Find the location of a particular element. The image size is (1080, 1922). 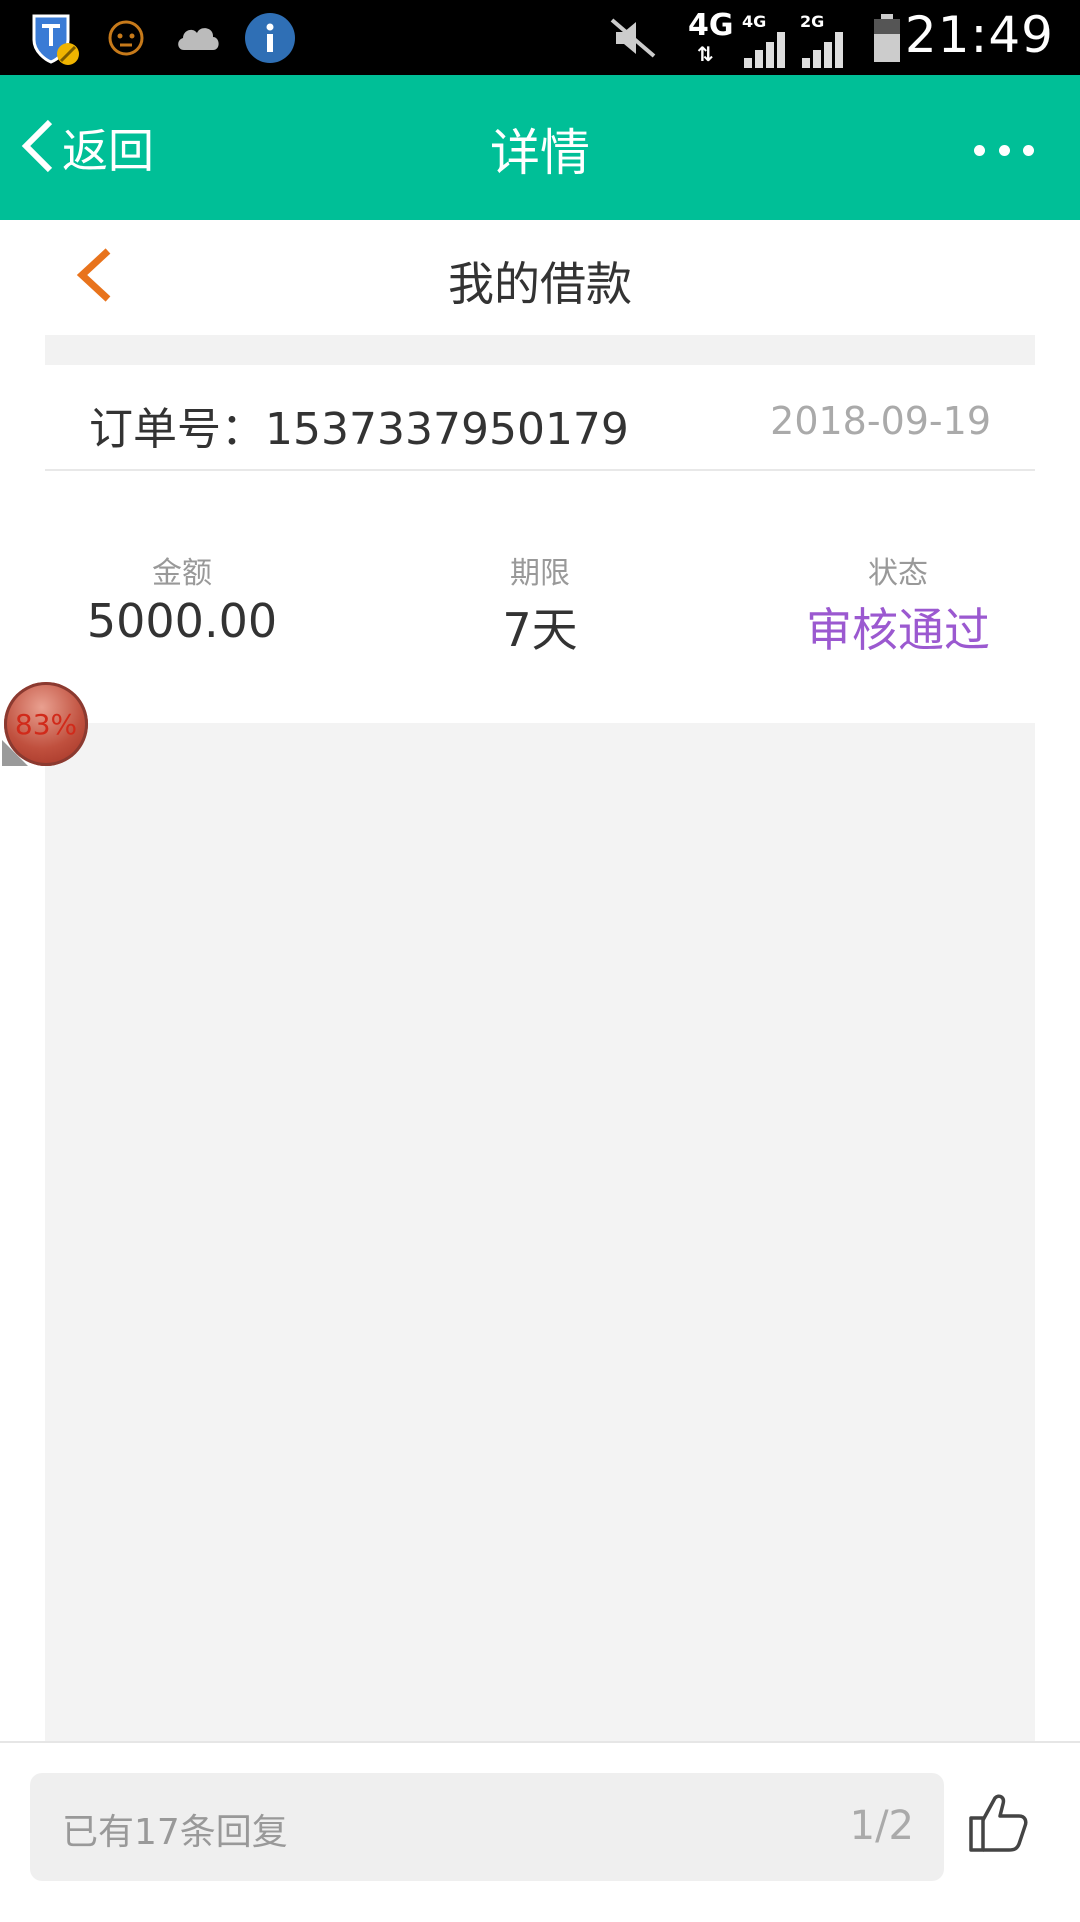

progress-text: 83% is located at coordinates (46, 724).